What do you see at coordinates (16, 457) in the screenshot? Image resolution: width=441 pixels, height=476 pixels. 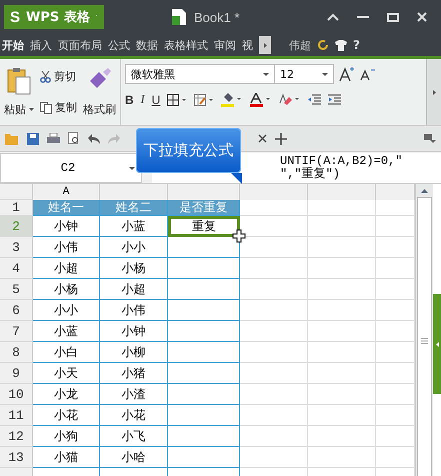 I see `row-number: 13` at bounding box center [16, 457].